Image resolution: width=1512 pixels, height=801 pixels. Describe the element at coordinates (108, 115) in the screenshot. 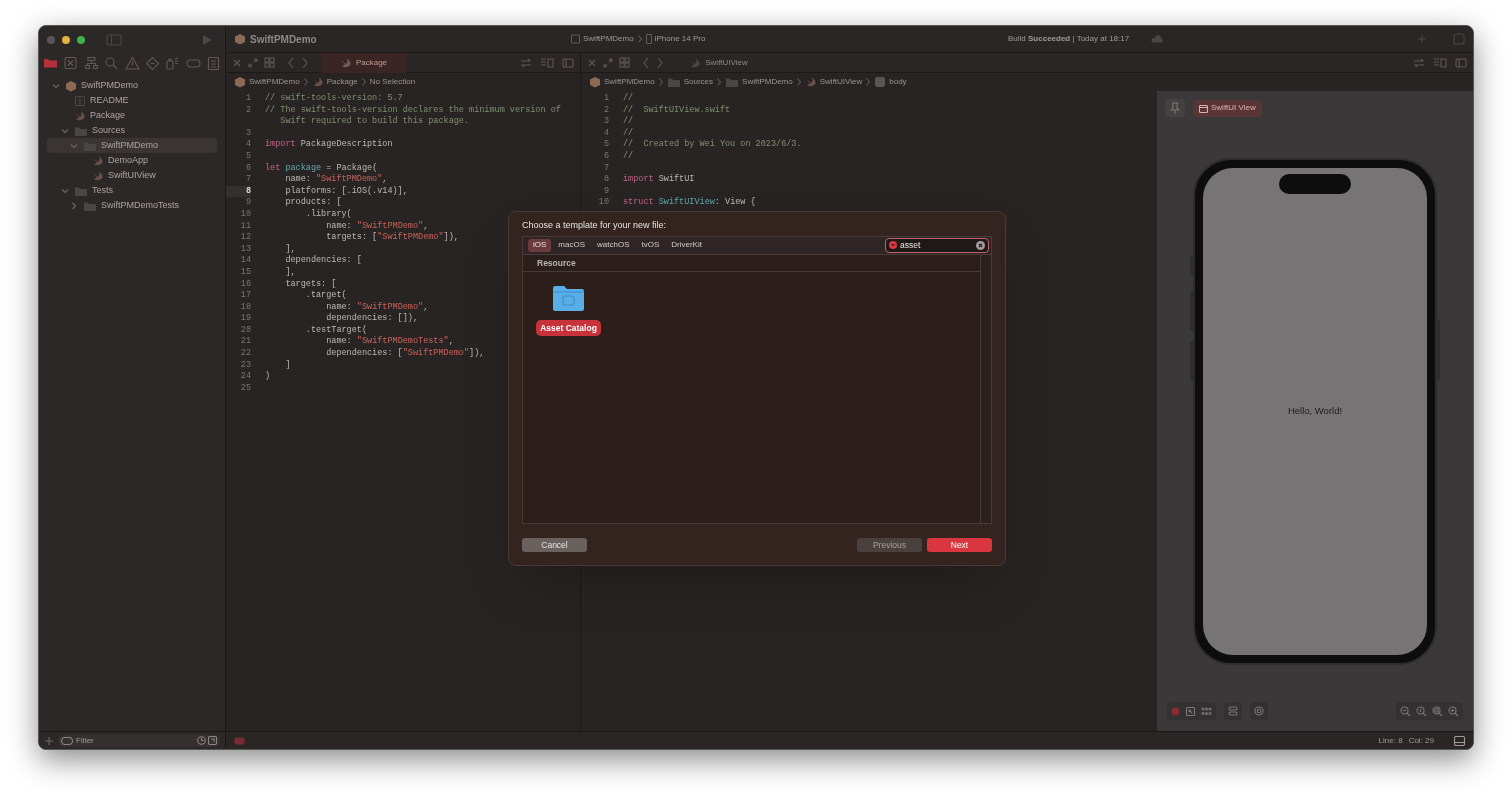

I see `item-label: Package` at that location.